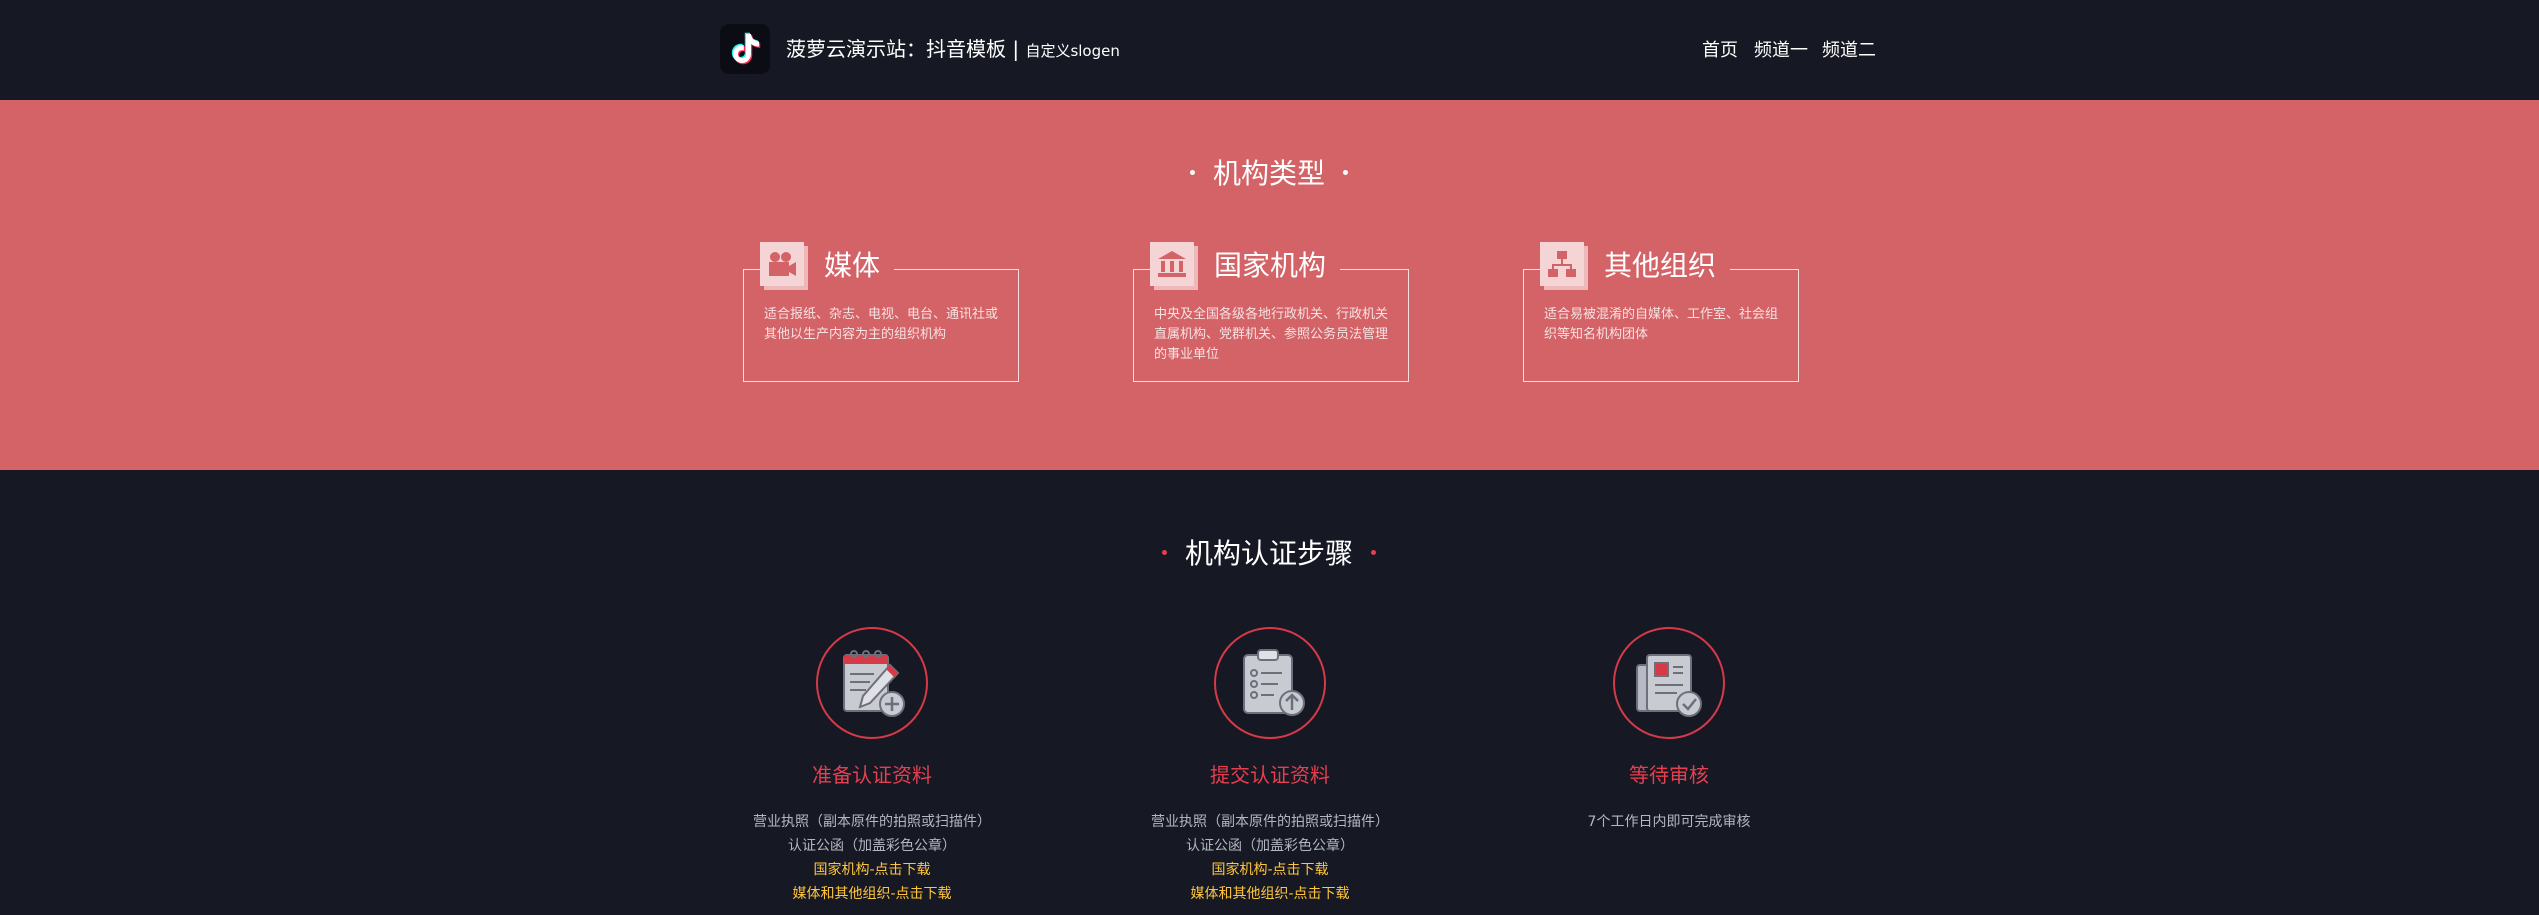 The image size is (2539, 915). What do you see at coordinates (1660, 265) in the screenshot?
I see `card-title: 其他组织` at bounding box center [1660, 265].